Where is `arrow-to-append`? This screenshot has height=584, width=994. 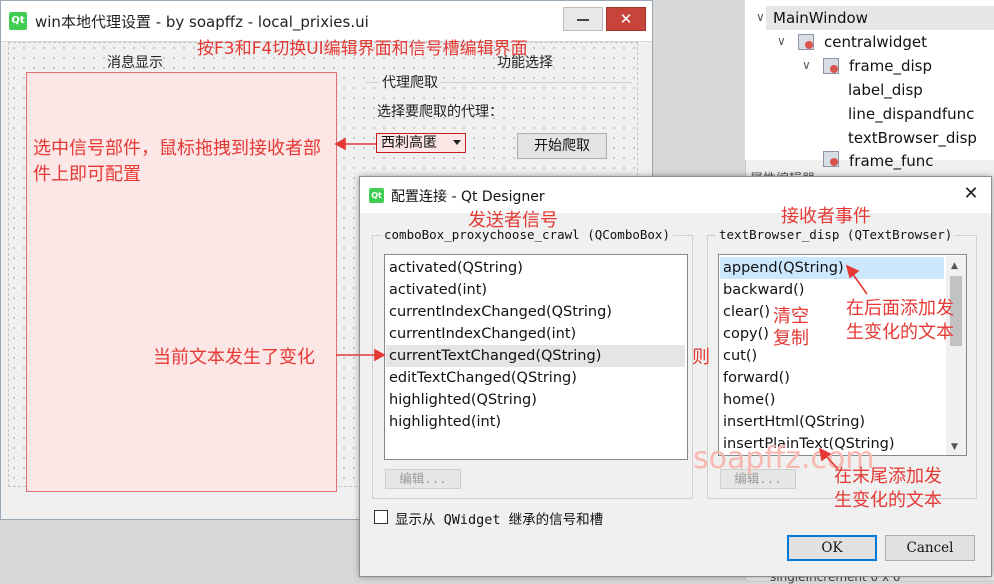 arrow-to-append is located at coordinates (859, 283).